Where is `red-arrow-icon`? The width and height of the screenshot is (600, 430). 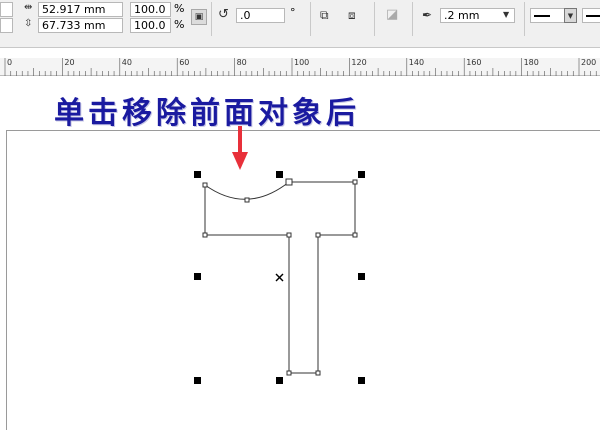
red-arrow-icon is located at coordinates (240, 148).